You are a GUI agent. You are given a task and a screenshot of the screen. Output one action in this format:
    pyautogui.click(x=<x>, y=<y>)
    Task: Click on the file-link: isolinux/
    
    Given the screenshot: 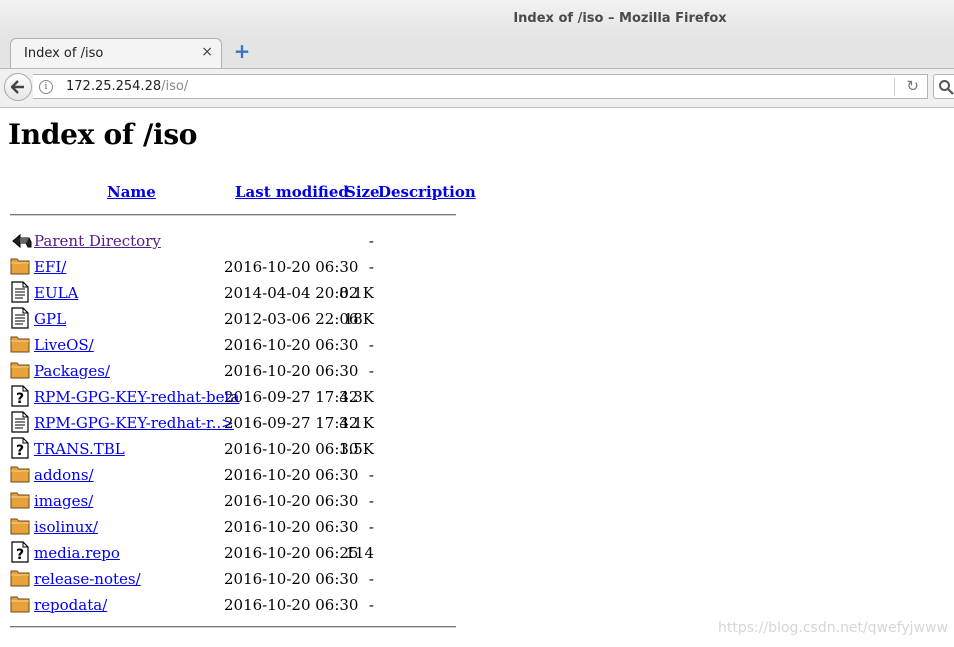 What is the action you would take?
    pyautogui.click(x=66, y=527)
    